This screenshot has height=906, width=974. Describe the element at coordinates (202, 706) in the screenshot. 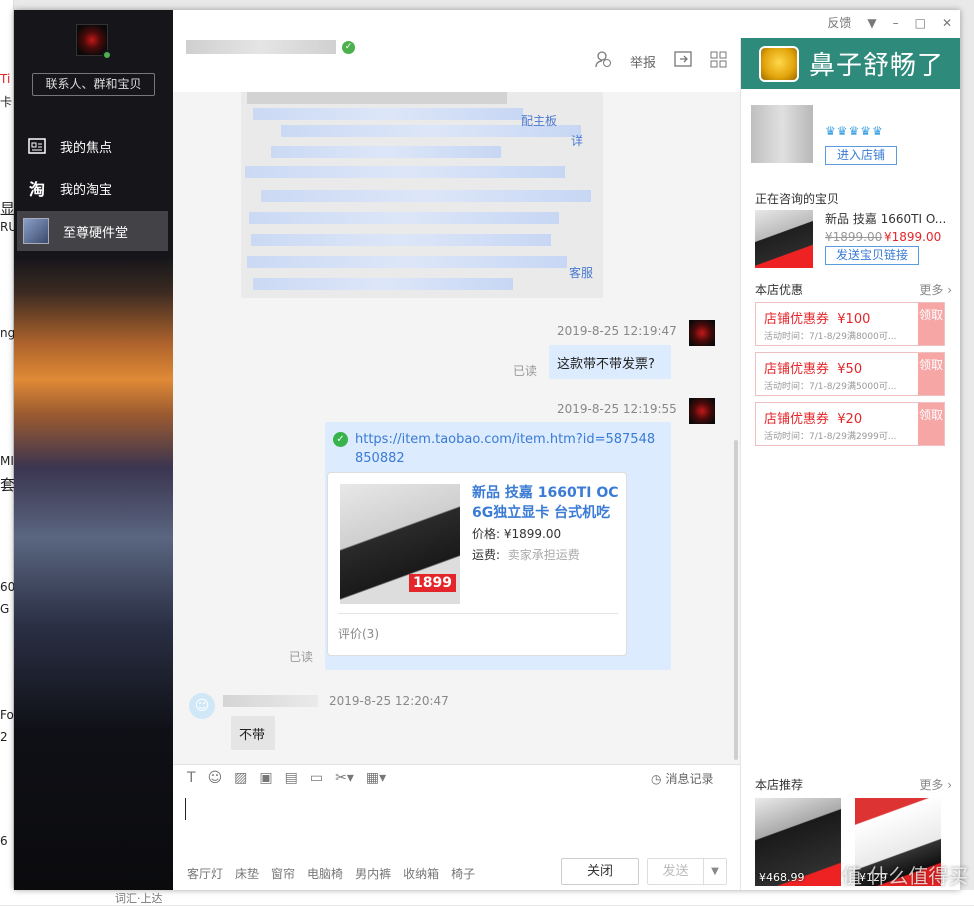

I see `peer-avatar: ☺` at that location.